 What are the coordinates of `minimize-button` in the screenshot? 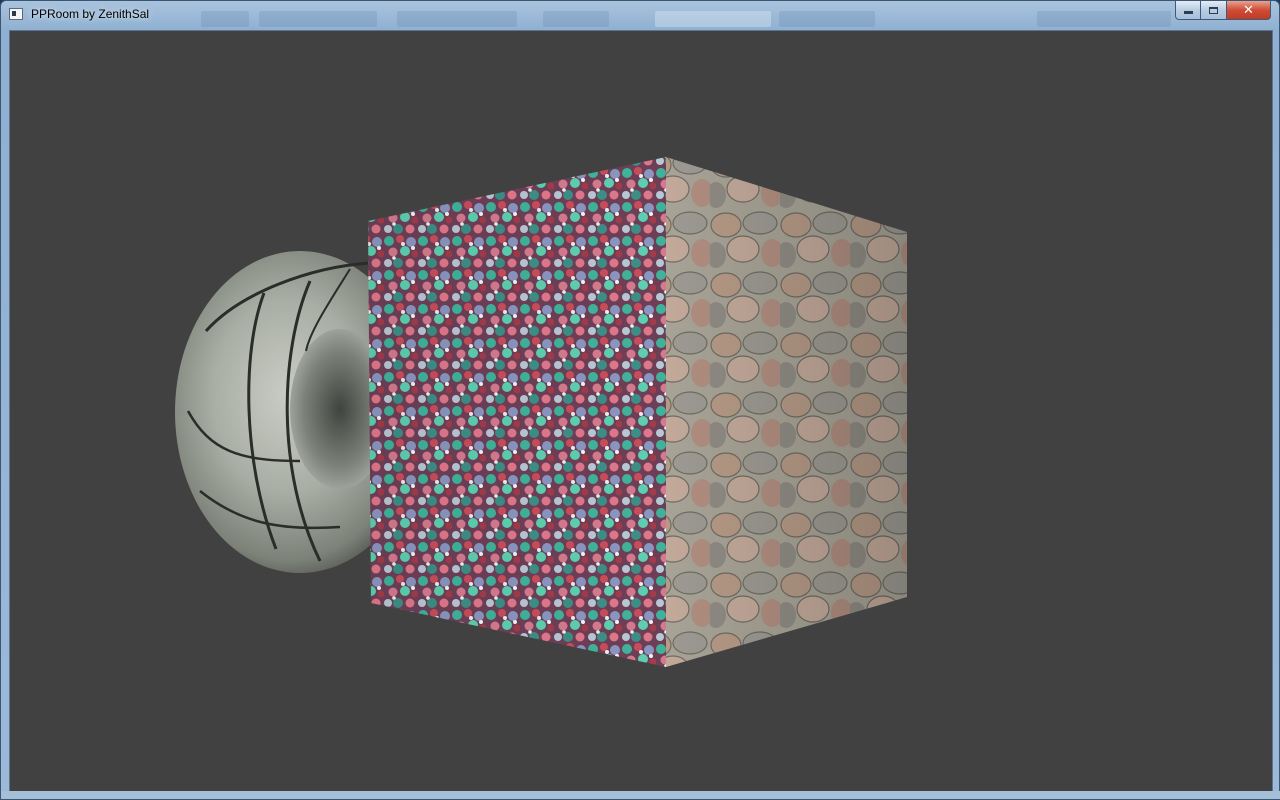 It's located at (1188, 10).